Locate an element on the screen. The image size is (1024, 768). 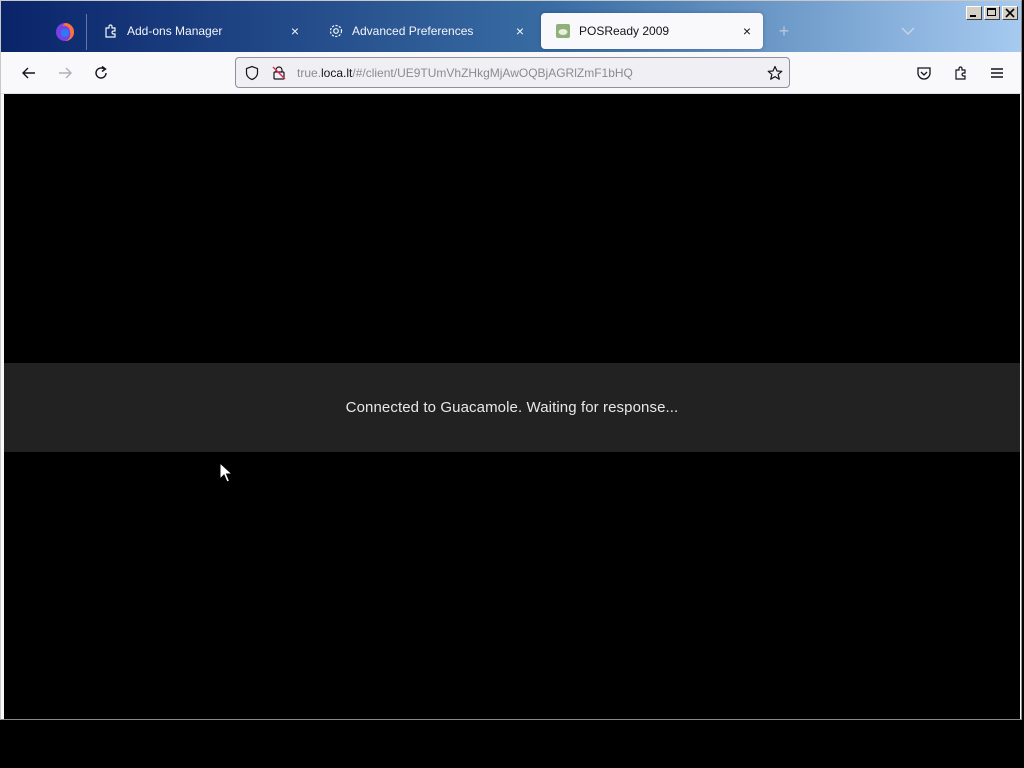
star-bookmark-icon is located at coordinates (775, 73).